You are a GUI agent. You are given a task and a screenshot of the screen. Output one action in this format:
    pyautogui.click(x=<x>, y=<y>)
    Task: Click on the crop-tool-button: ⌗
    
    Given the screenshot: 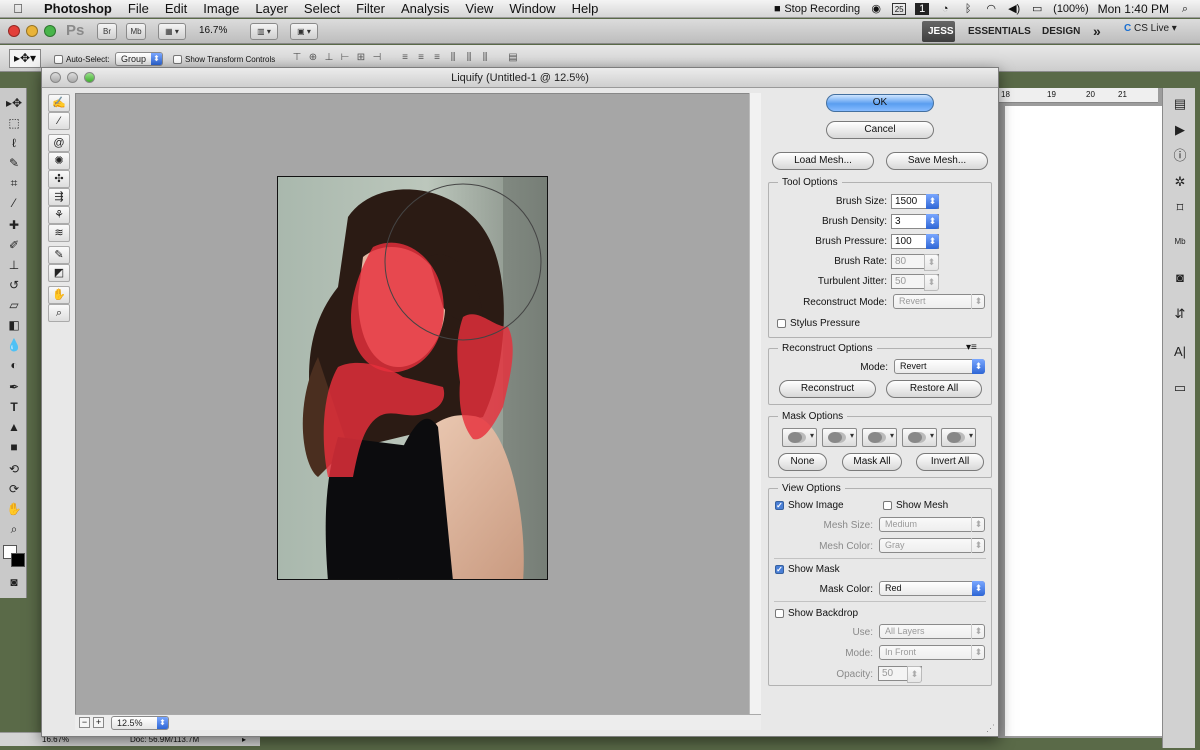 What is the action you would take?
    pyautogui.click(x=14, y=183)
    